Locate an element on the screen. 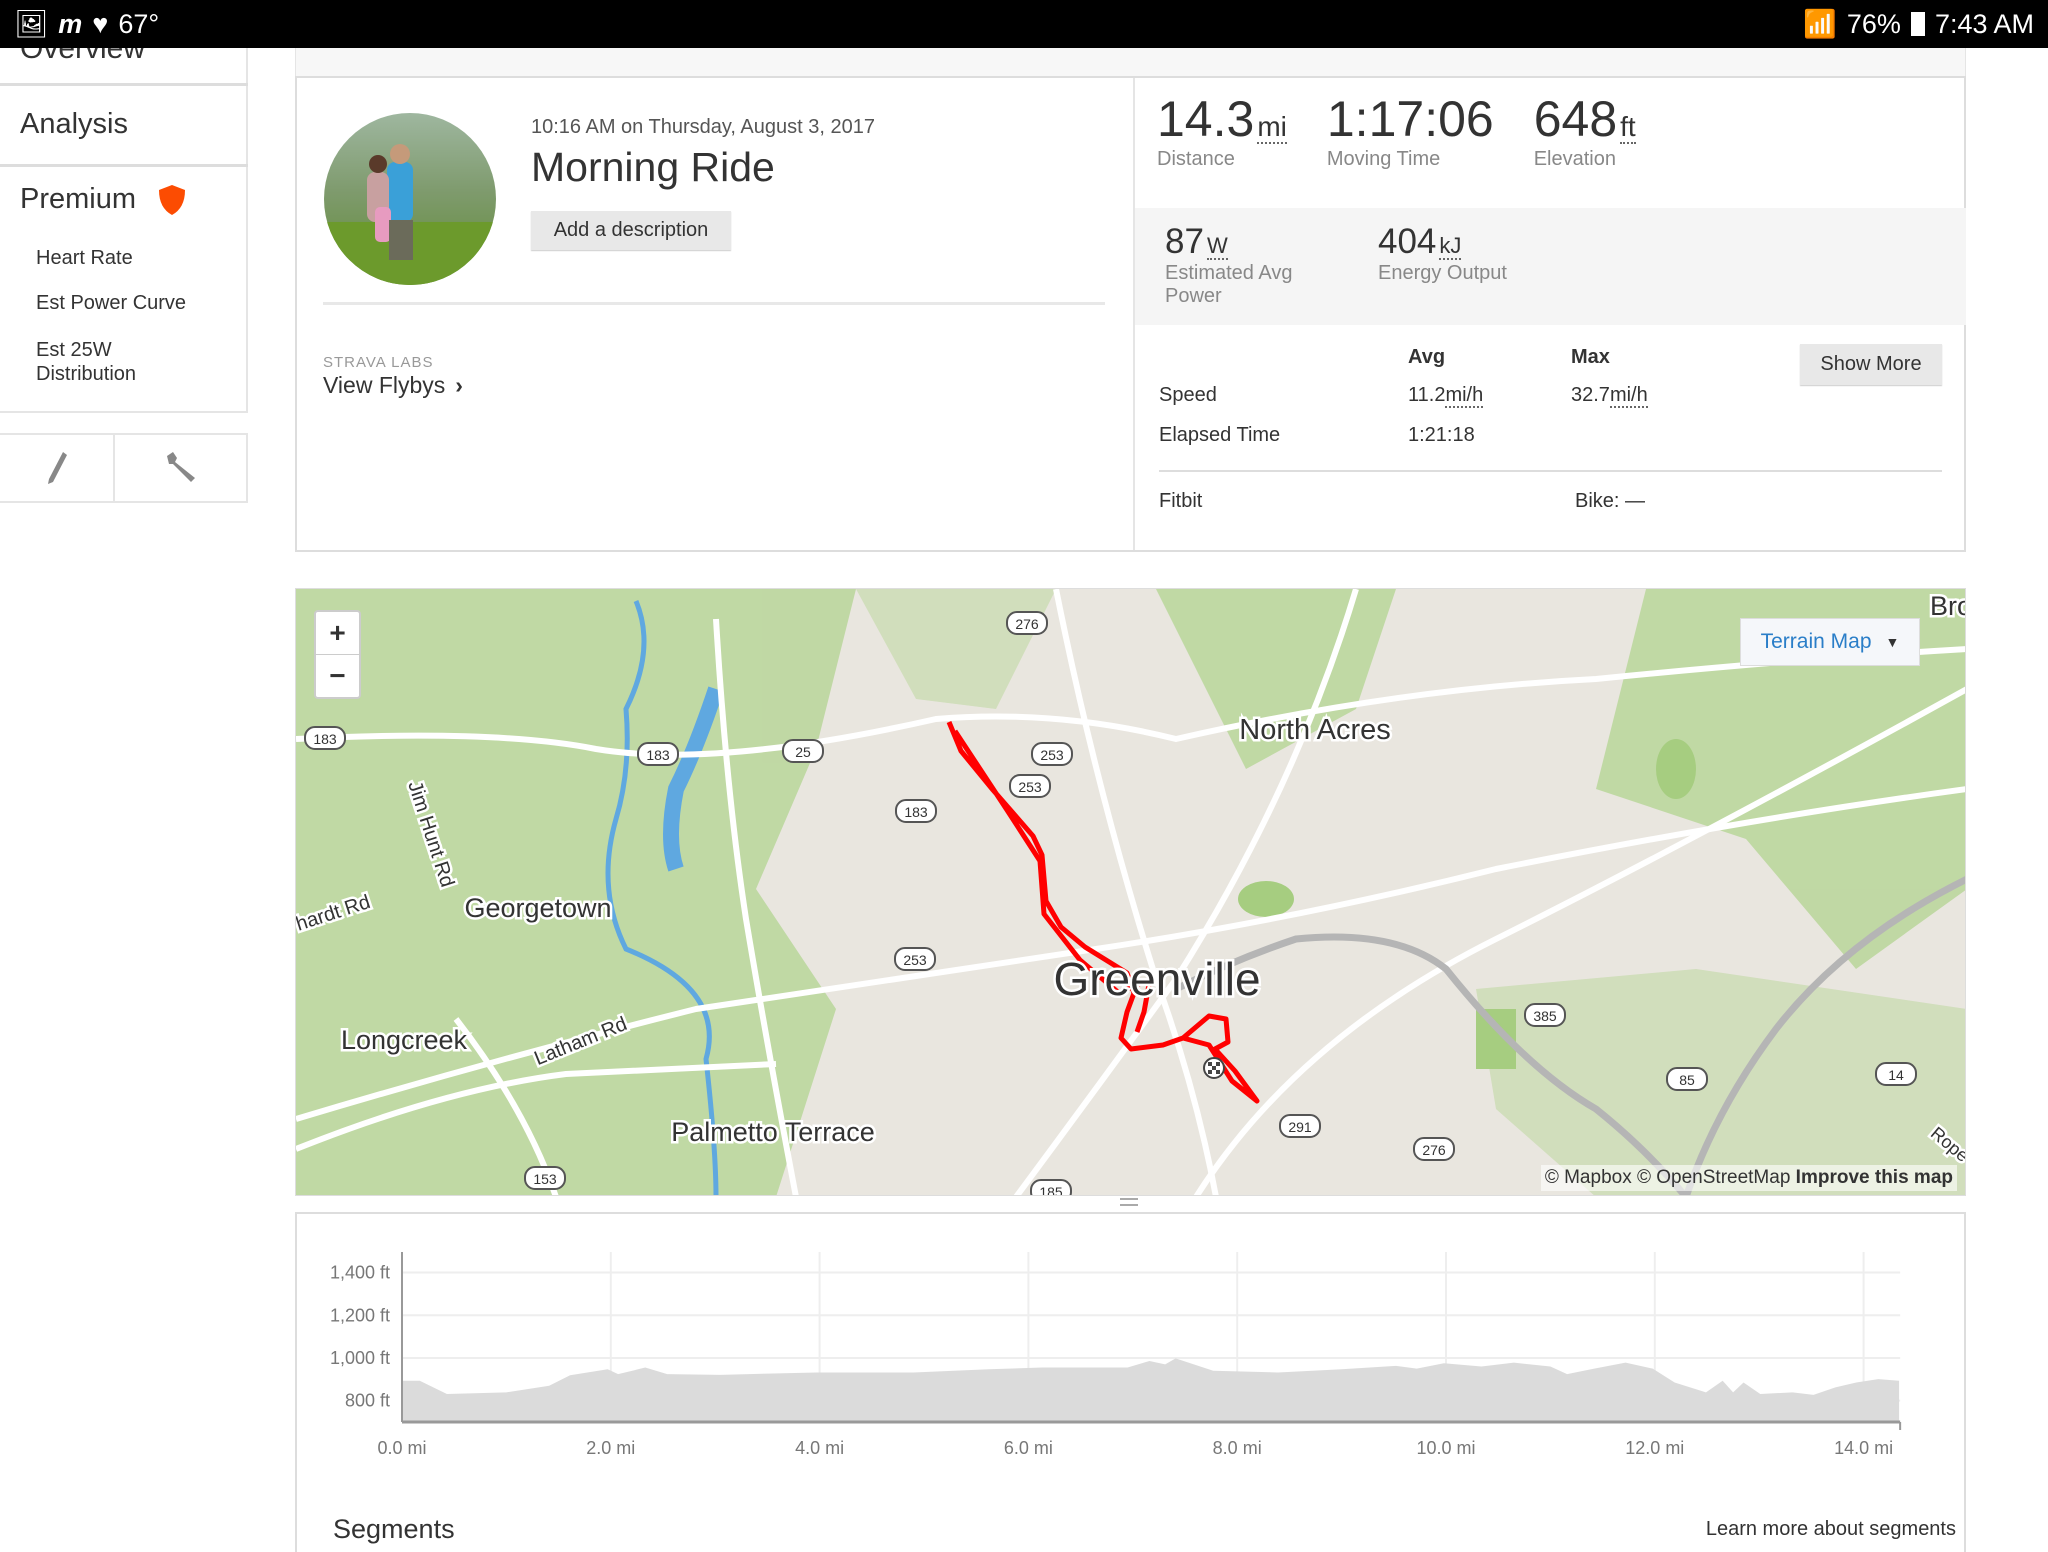 Image resolution: width=2048 pixels, height=1552 pixels. premium-label: Premium is located at coordinates (78, 199).